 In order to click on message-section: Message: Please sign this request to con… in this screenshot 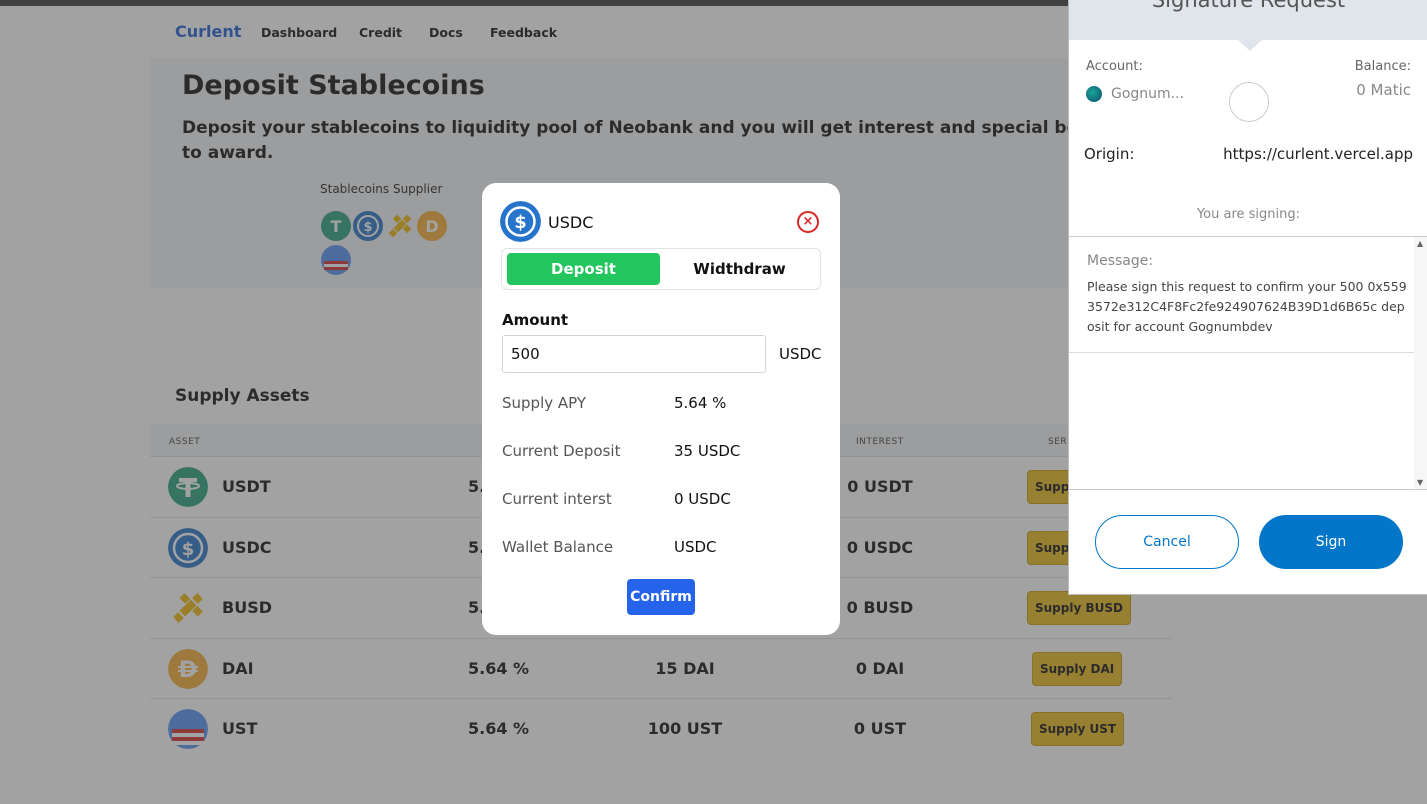, I will do `click(1241, 295)`.